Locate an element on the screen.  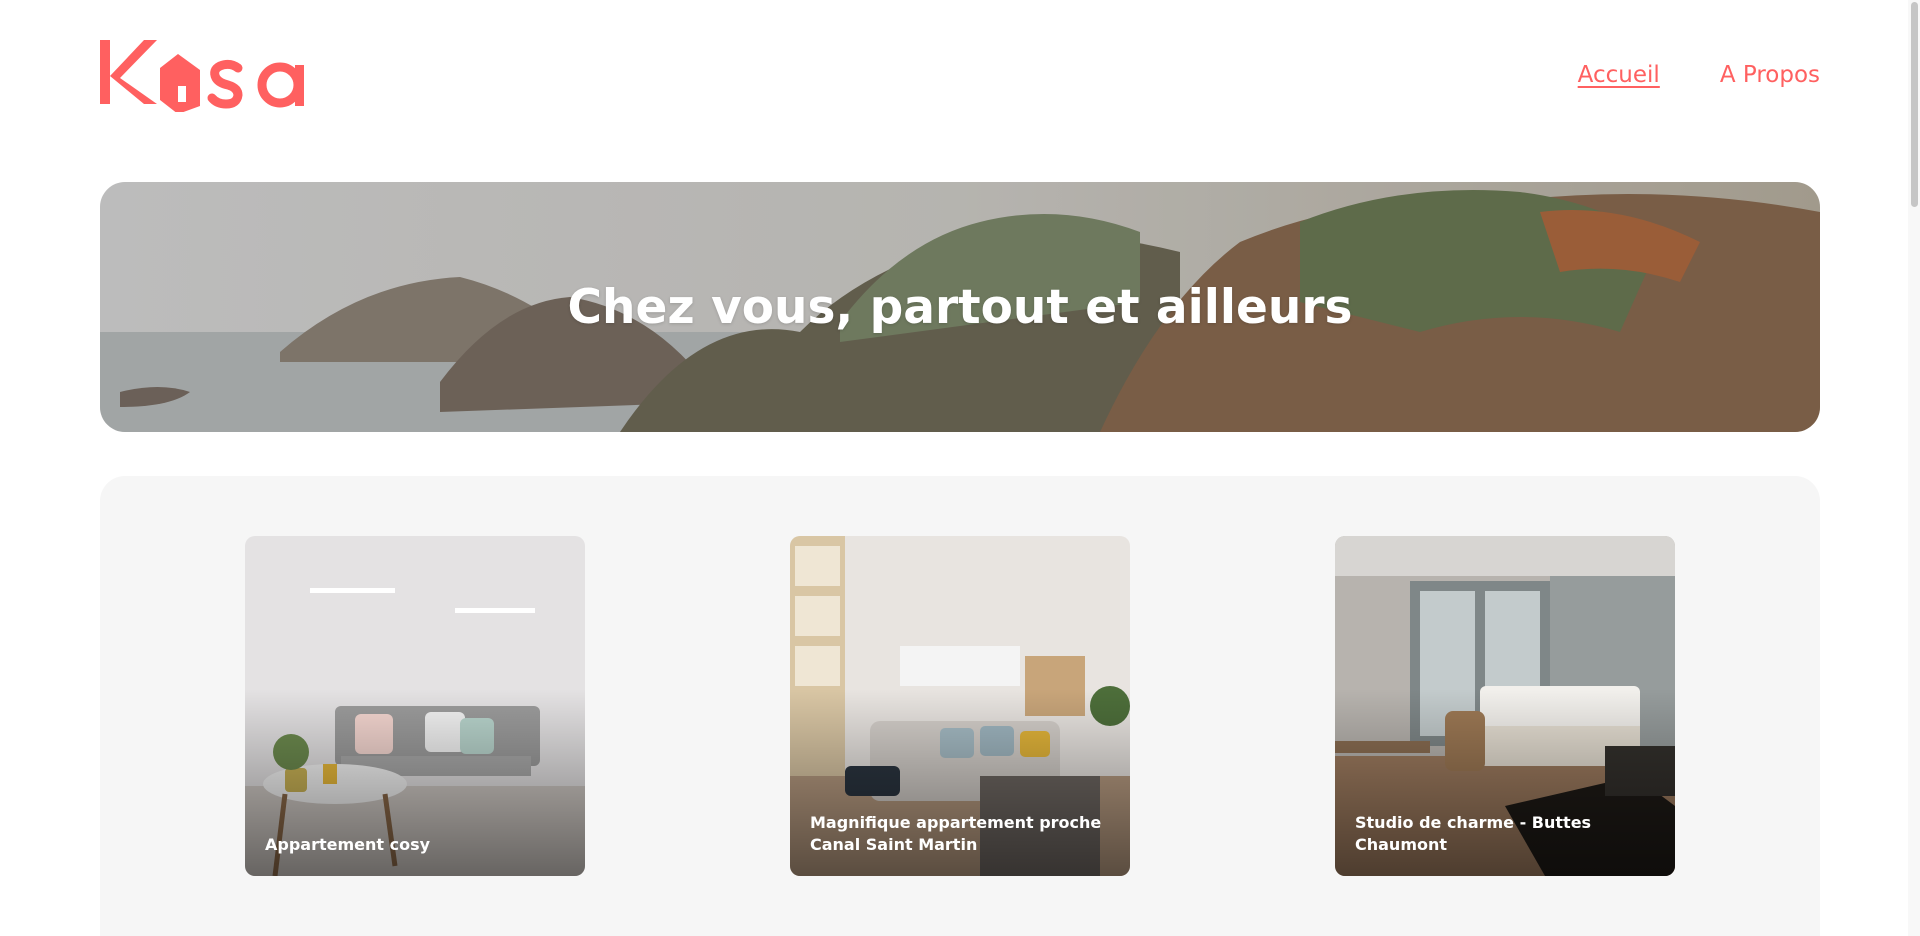
kasa-logo is located at coordinates (206, 76).